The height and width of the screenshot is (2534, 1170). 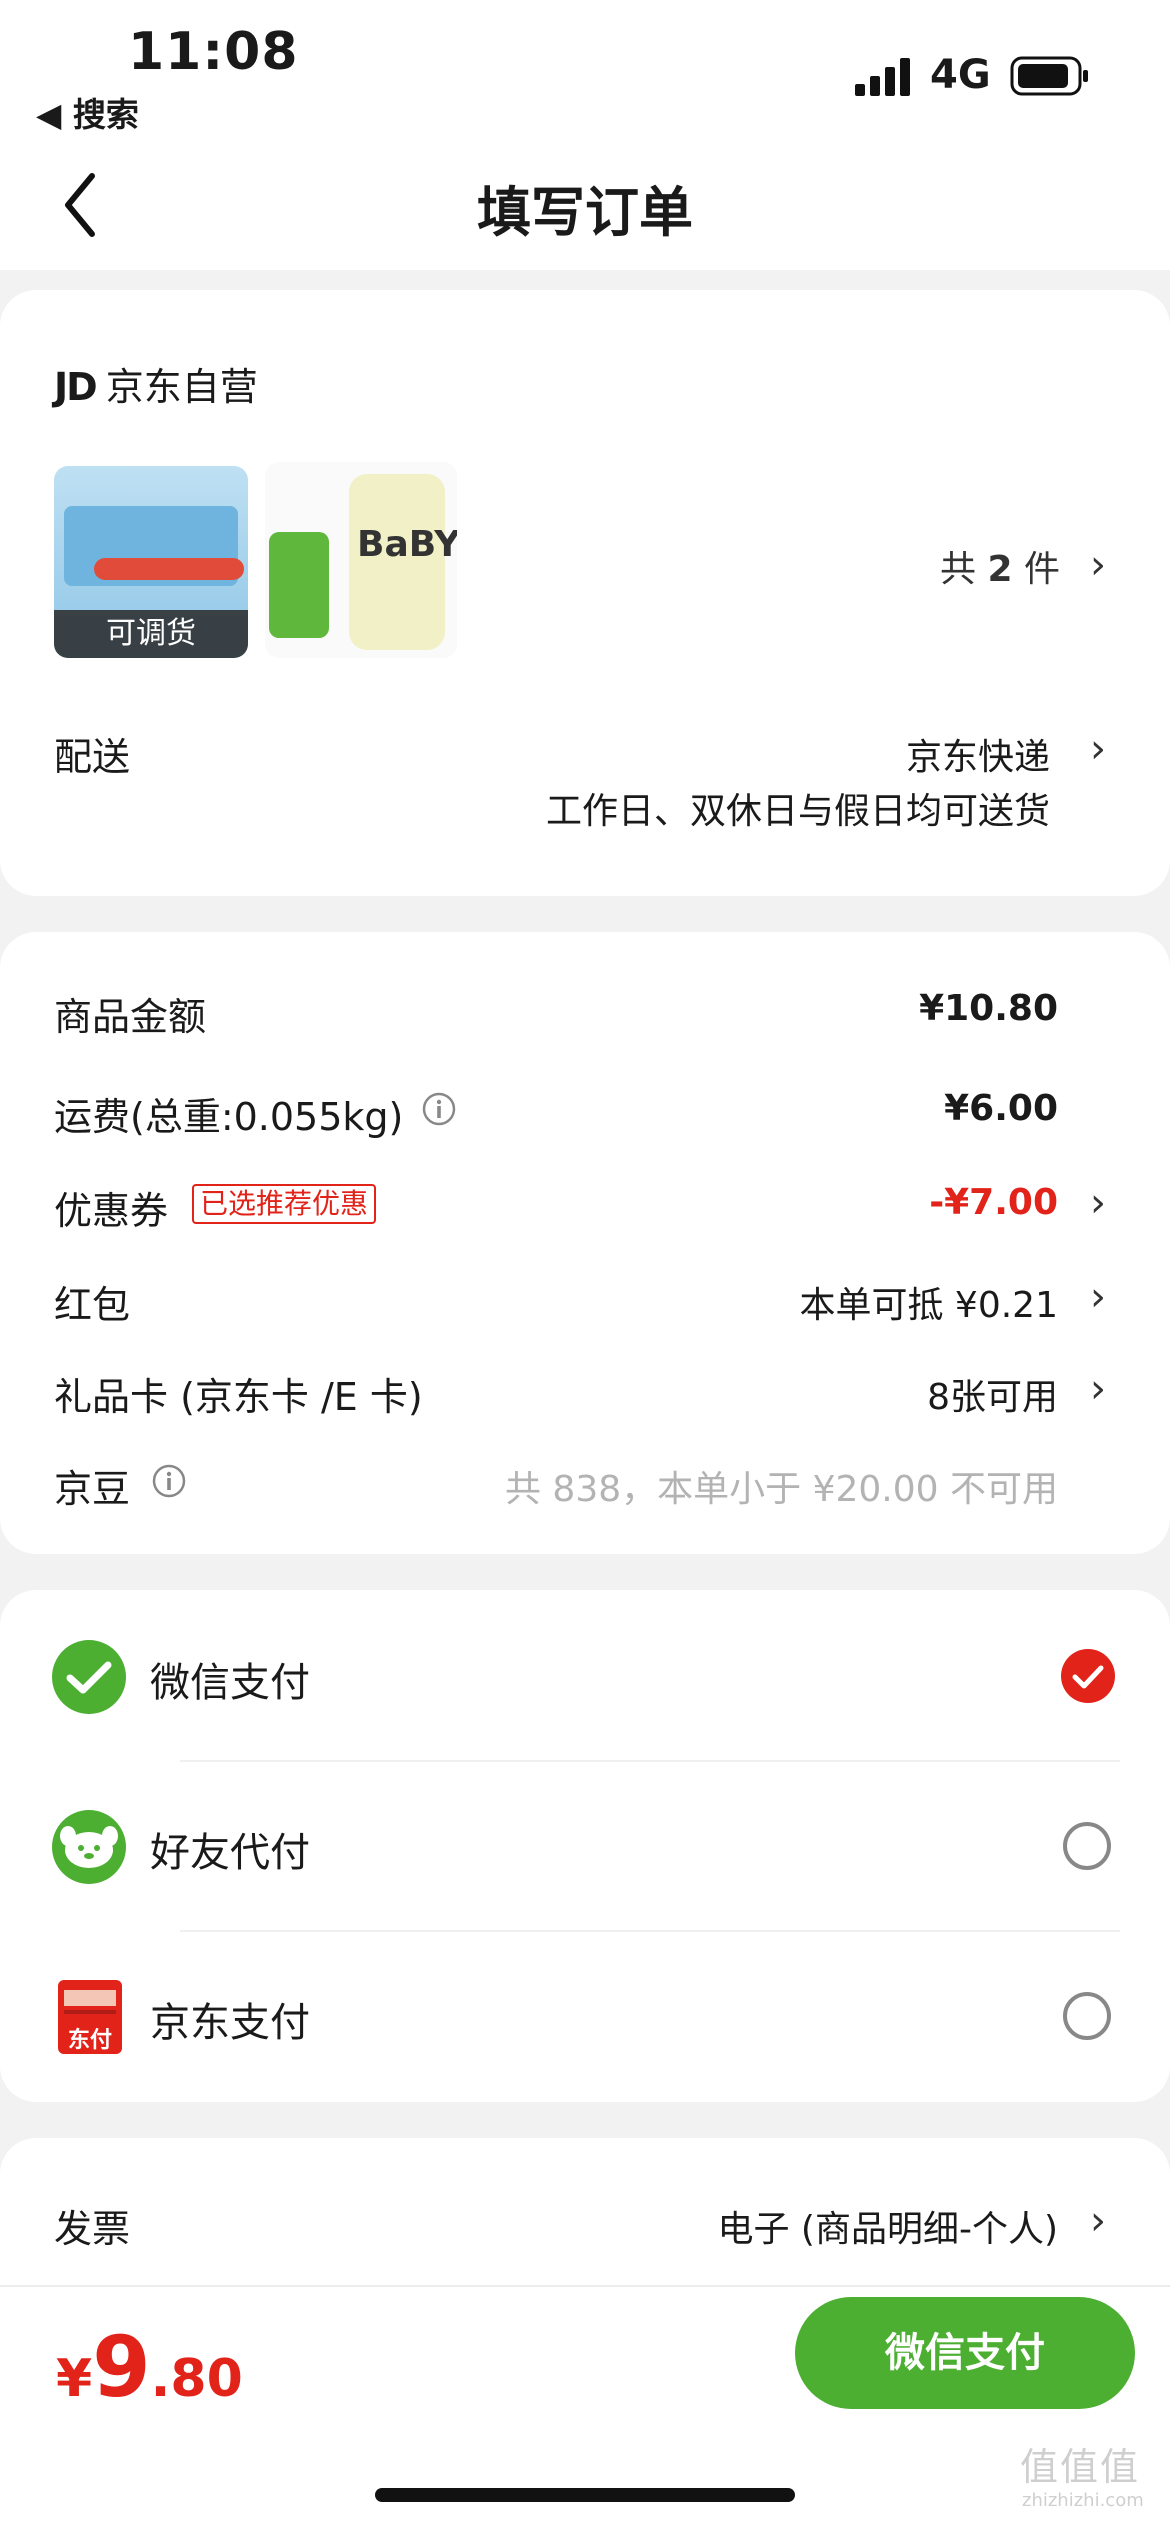 What do you see at coordinates (89, 2040) in the screenshot?
I see `jd-pay-icon-text: 东付` at bounding box center [89, 2040].